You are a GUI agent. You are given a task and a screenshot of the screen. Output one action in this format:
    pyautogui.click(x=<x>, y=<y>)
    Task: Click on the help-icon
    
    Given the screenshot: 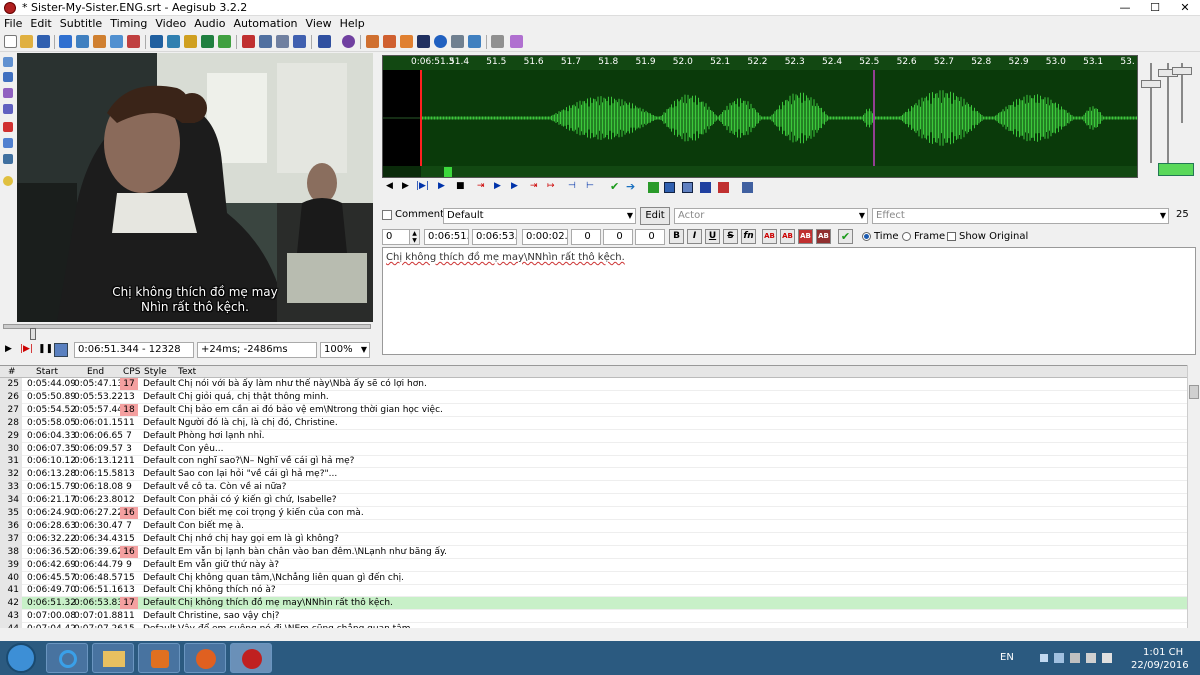 What is the action you would take?
    pyautogui.click(x=8, y=181)
    